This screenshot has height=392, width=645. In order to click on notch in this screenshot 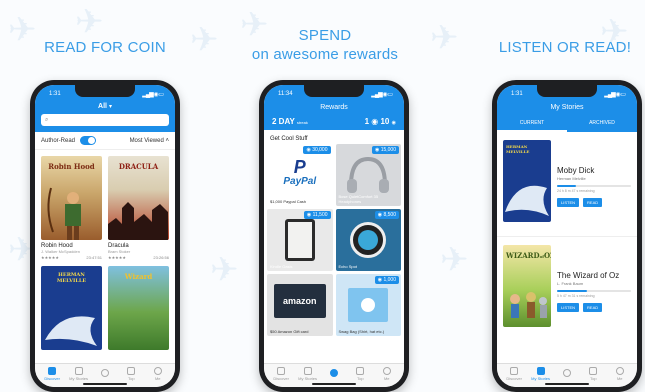, I will do `click(105, 91)`.